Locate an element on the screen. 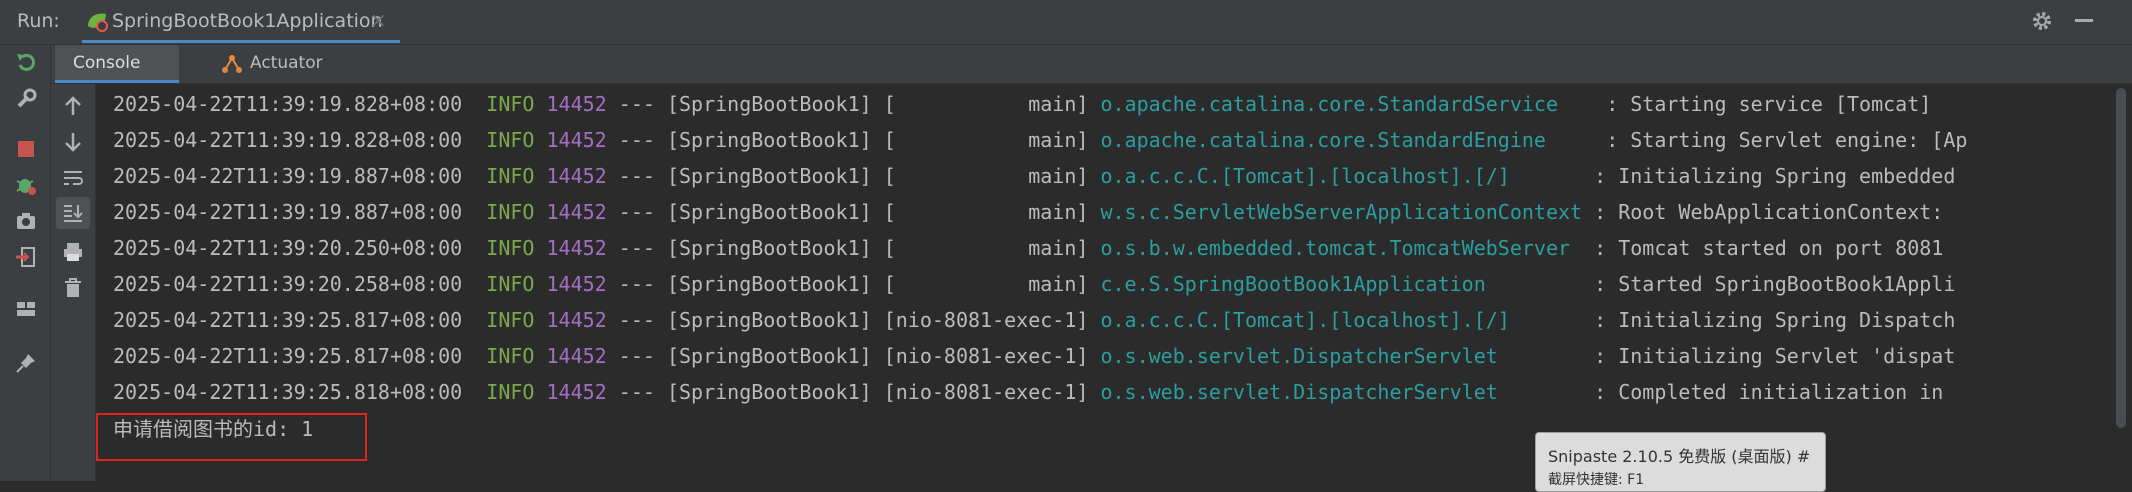 This screenshot has height=492, width=2132. arrow-down-icon is located at coordinates (73, 142).